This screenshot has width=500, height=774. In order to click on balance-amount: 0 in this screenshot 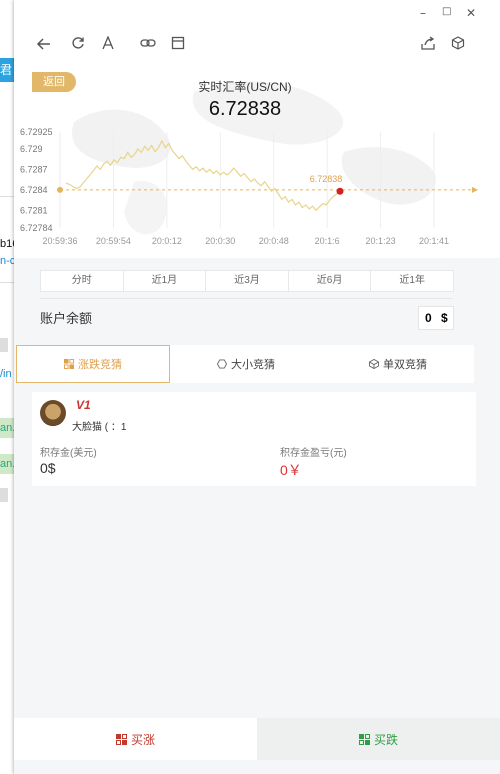, I will do `click(428, 318)`.